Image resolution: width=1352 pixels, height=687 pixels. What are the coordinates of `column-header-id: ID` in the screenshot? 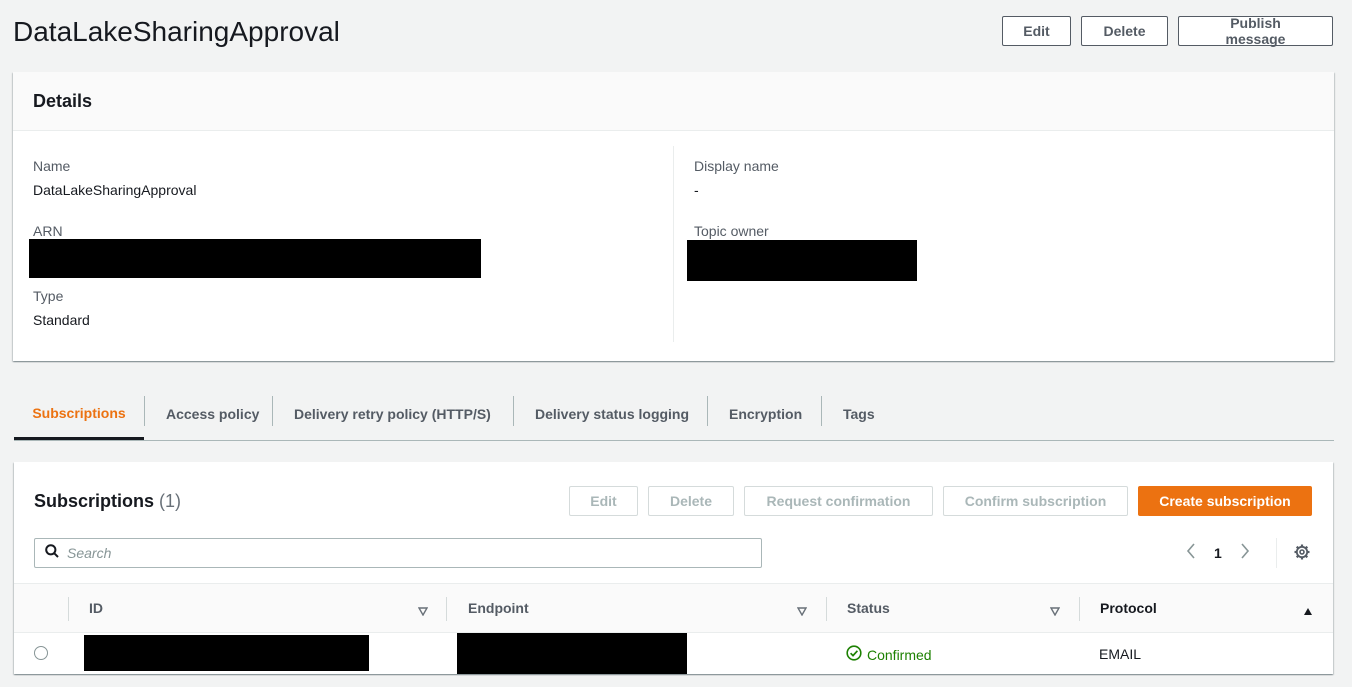 It's located at (96, 608).